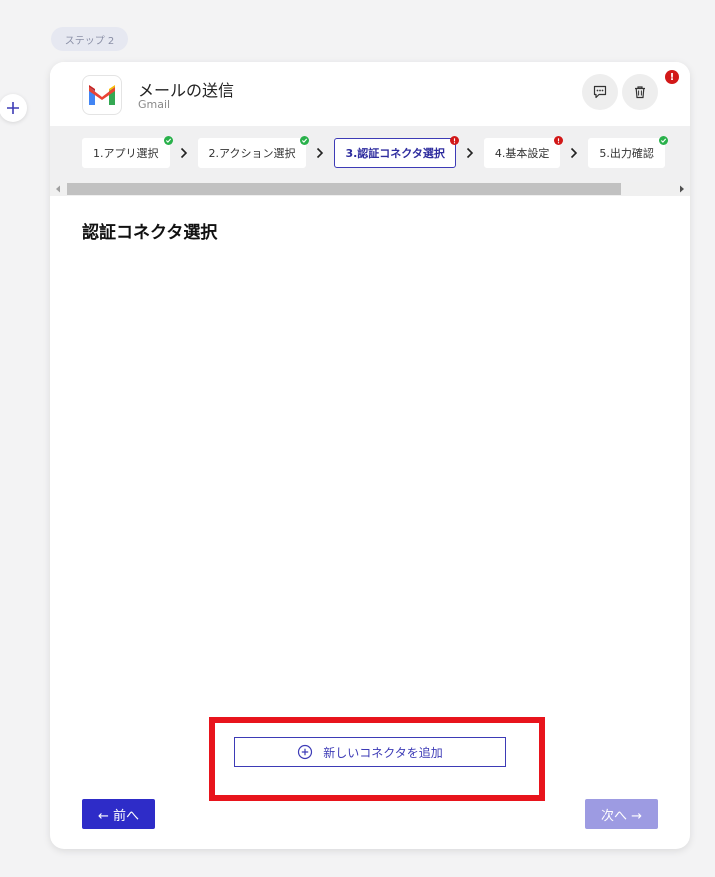 The height and width of the screenshot is (877, 715). I want to click on comment-button, so click(600, 92).